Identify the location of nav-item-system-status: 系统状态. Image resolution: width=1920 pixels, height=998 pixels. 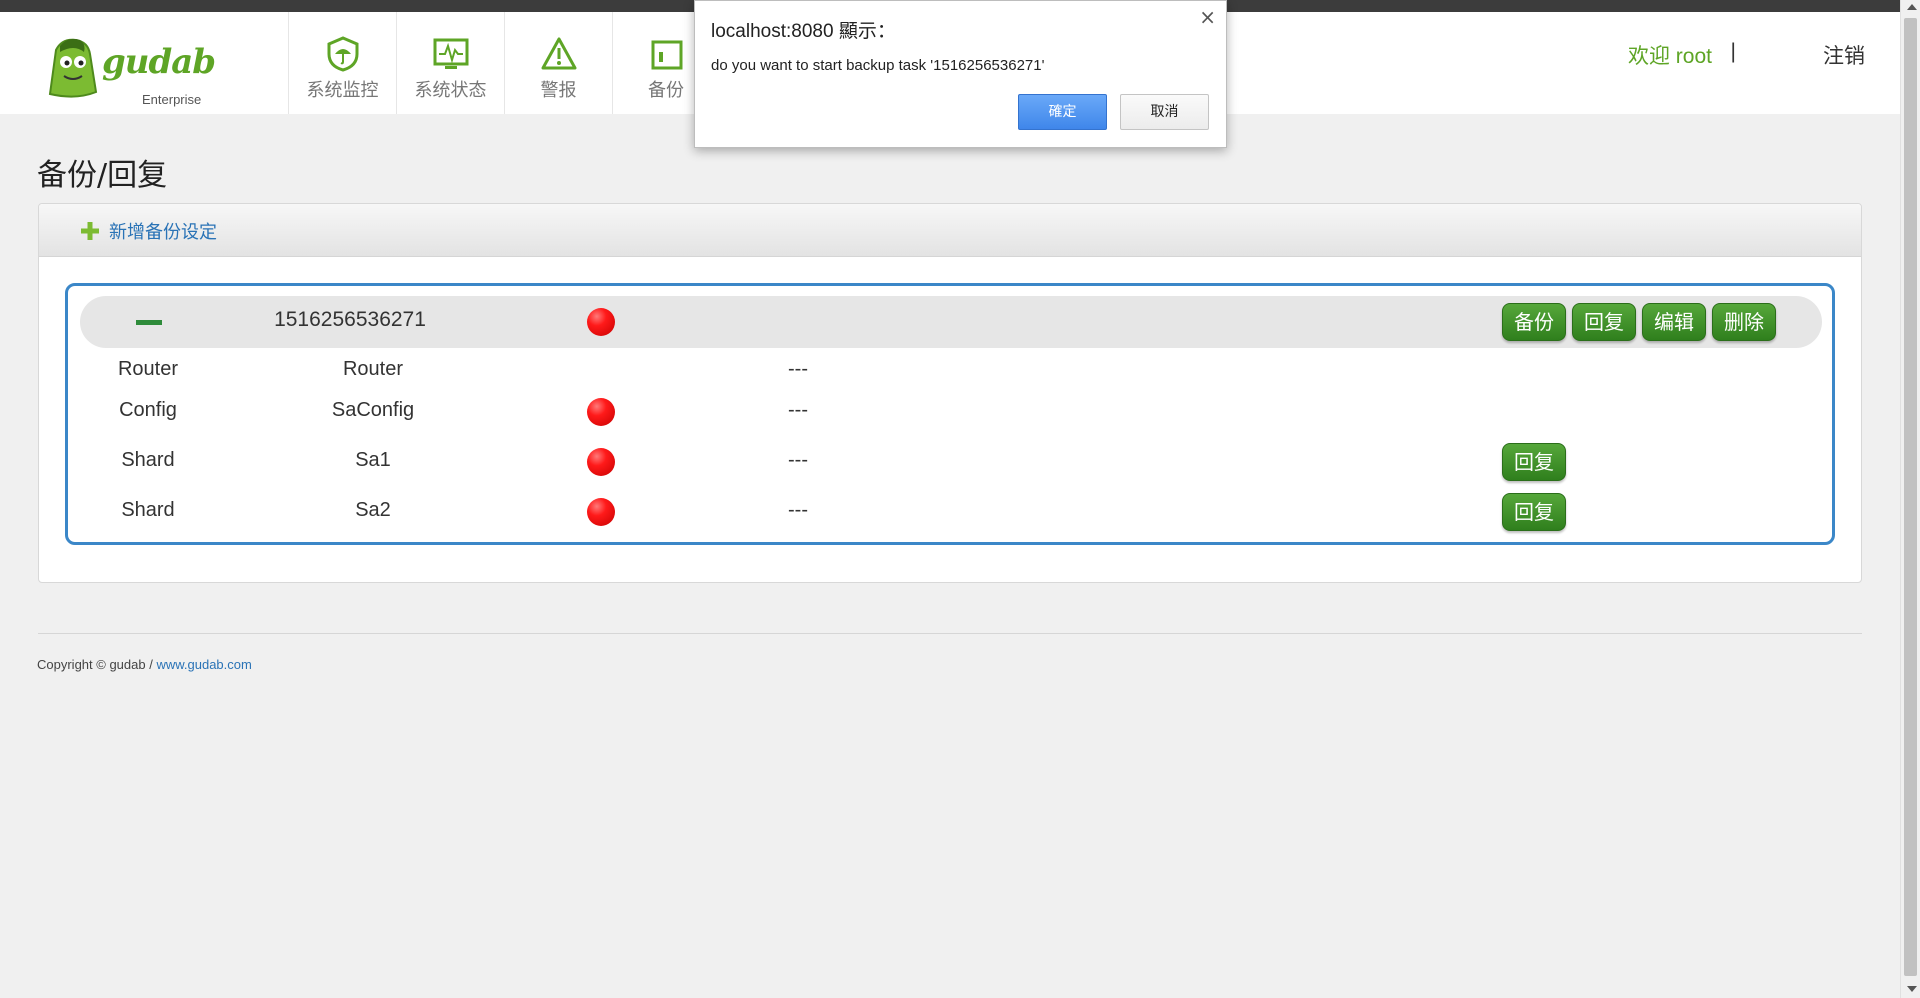
(450, 63).